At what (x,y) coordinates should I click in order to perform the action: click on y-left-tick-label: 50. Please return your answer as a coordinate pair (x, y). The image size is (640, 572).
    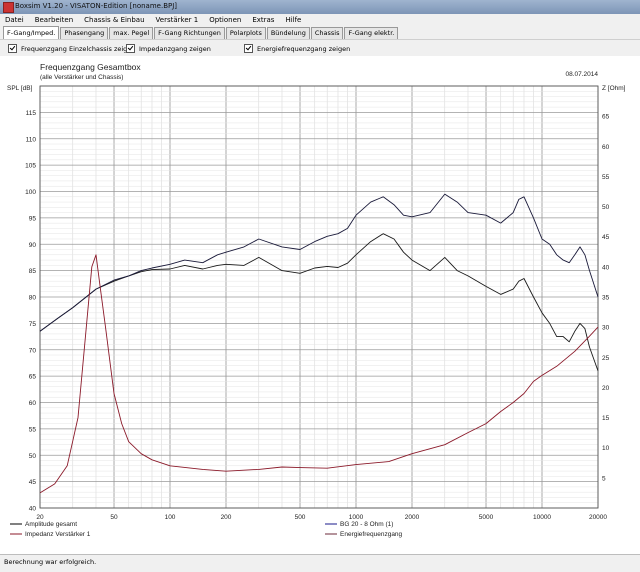
    Looking at the image, I should click on (33, 456).